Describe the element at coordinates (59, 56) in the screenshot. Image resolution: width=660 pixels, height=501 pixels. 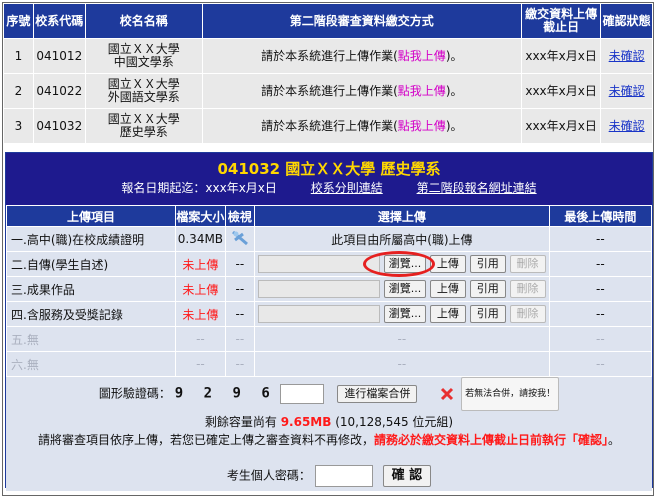
I see `row-code: 041012` at that location.